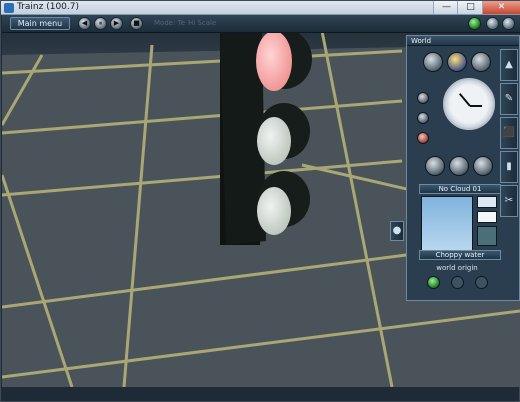  Describe the element at coordinates (261, 24) in the screenshot. I see `top-toolbar: Main menu ◀ ⏸ ▶ ■ Mode: Te Hi Scale` at that location.